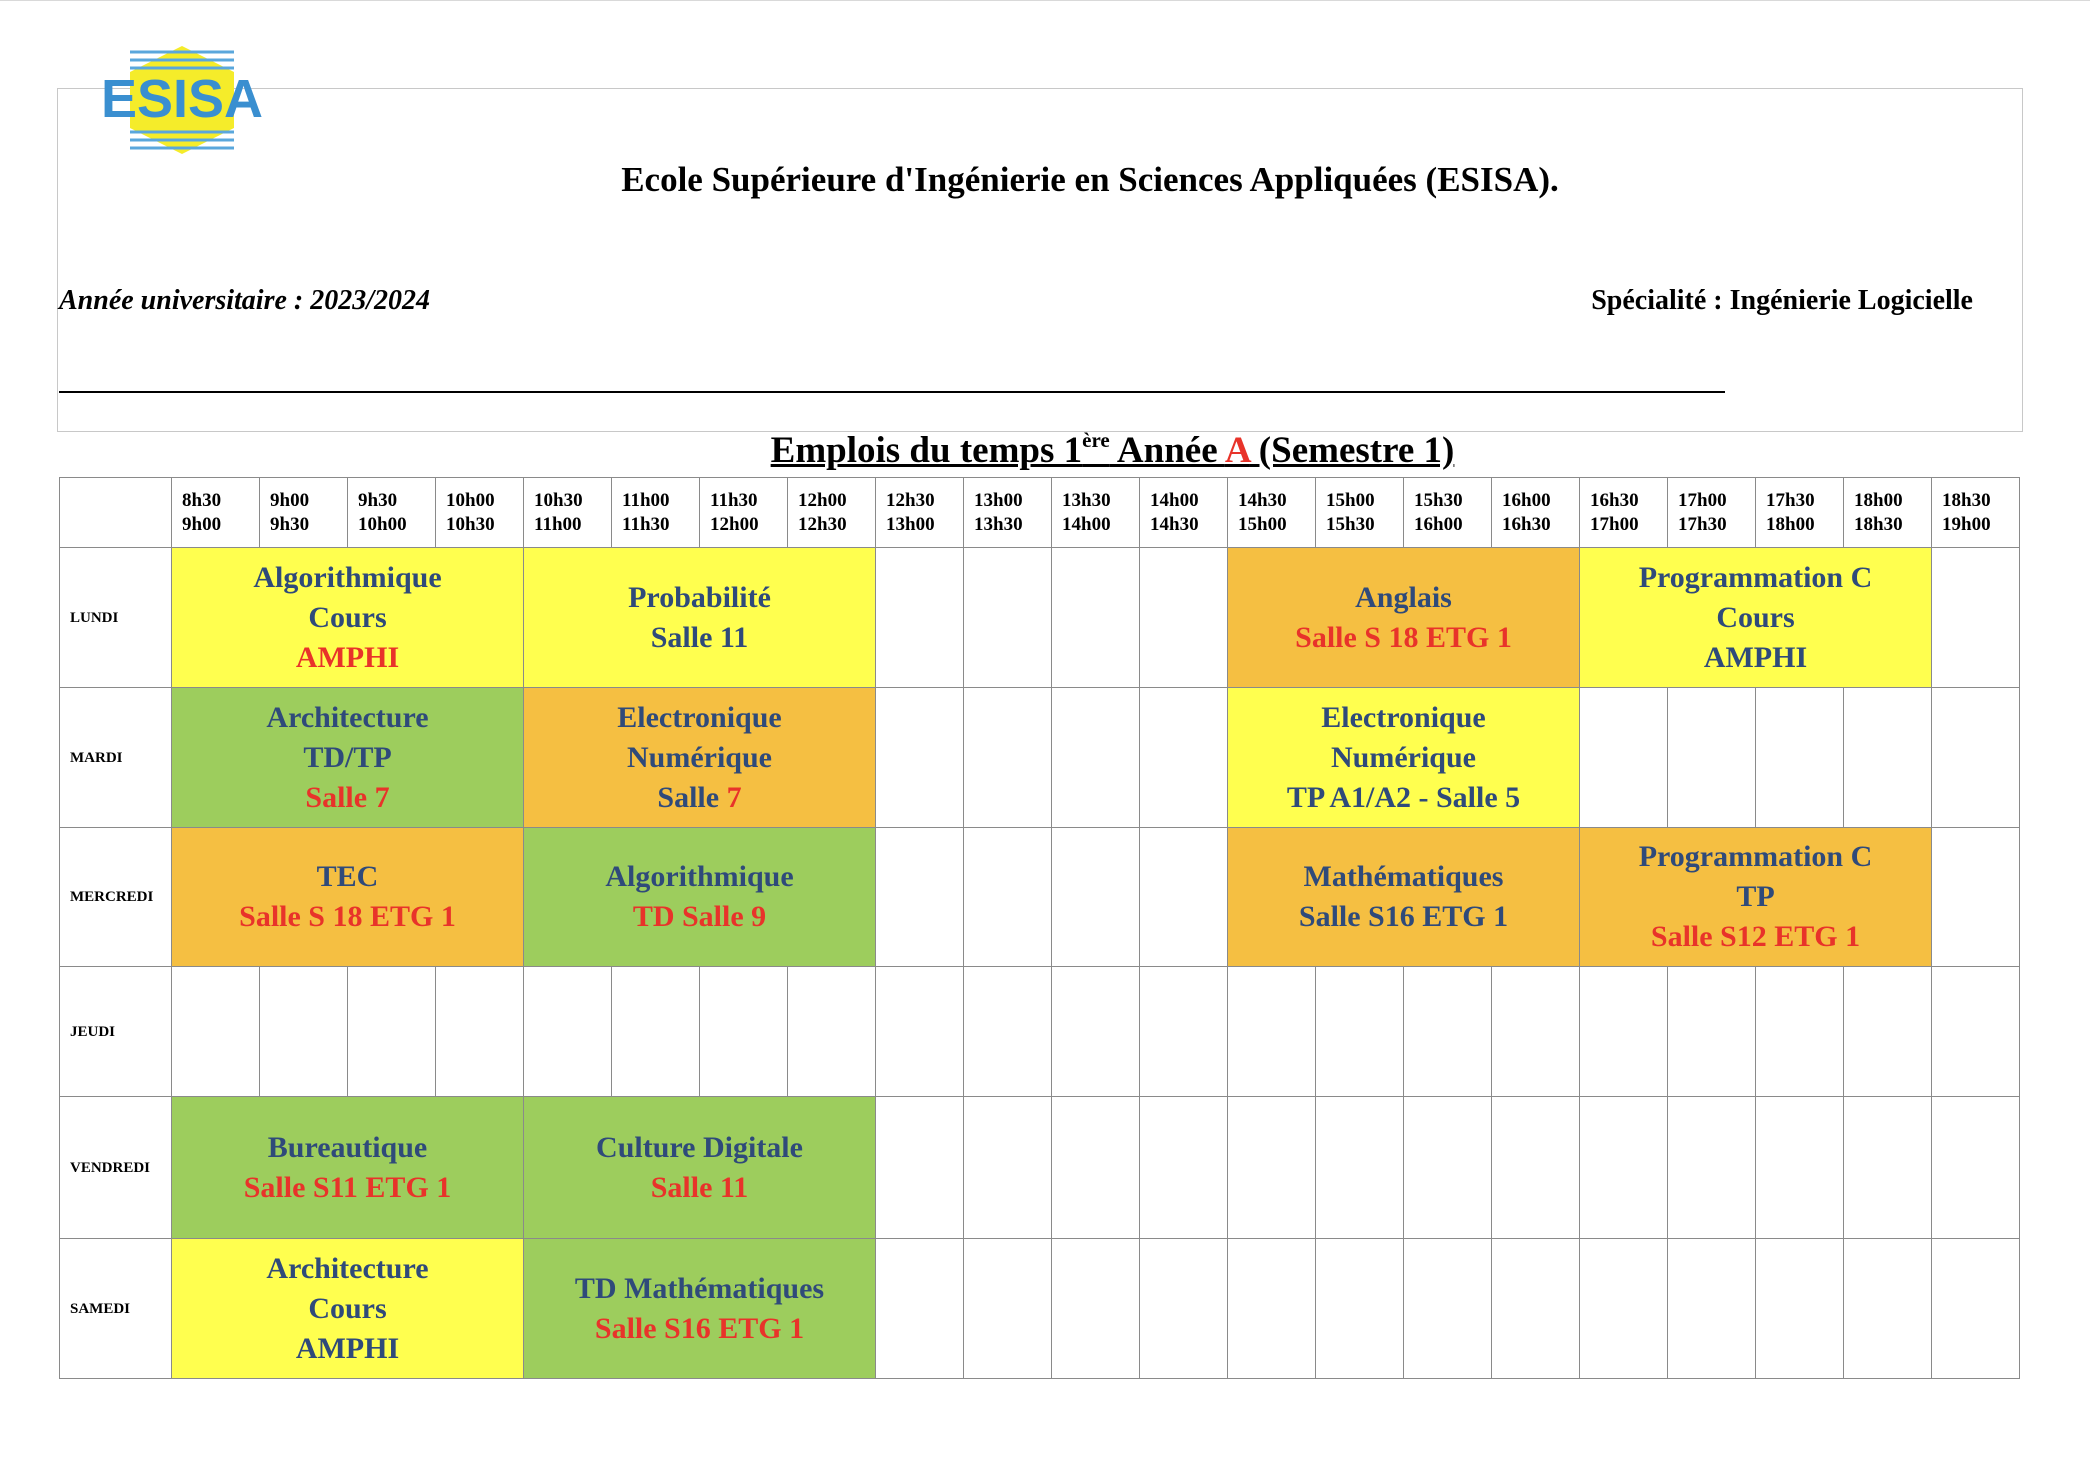 Image resolution: width=2090 pixels, height=1482 pixels. What do you see at coordinates (1702, 500) in the screenshot?
I see `slot-start: 17h00` at bounding box center [1702, 500].